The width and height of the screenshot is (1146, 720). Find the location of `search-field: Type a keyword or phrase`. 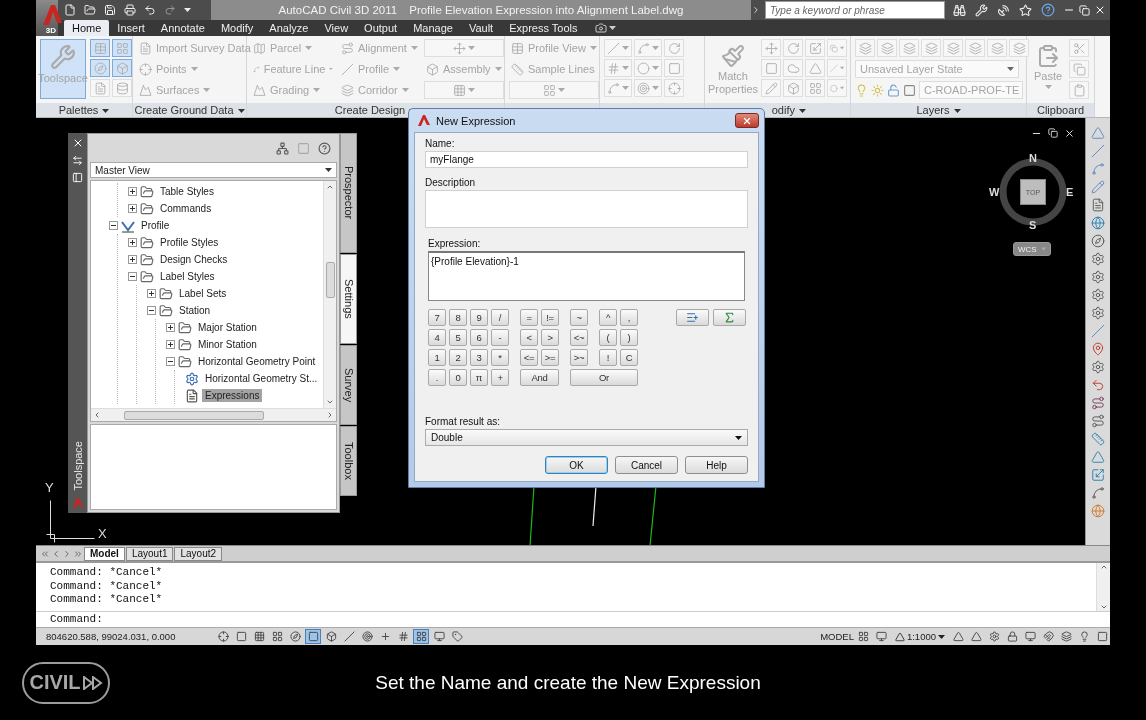

search-field: Type a keyword or phrase is located at coordinates (855, 10).